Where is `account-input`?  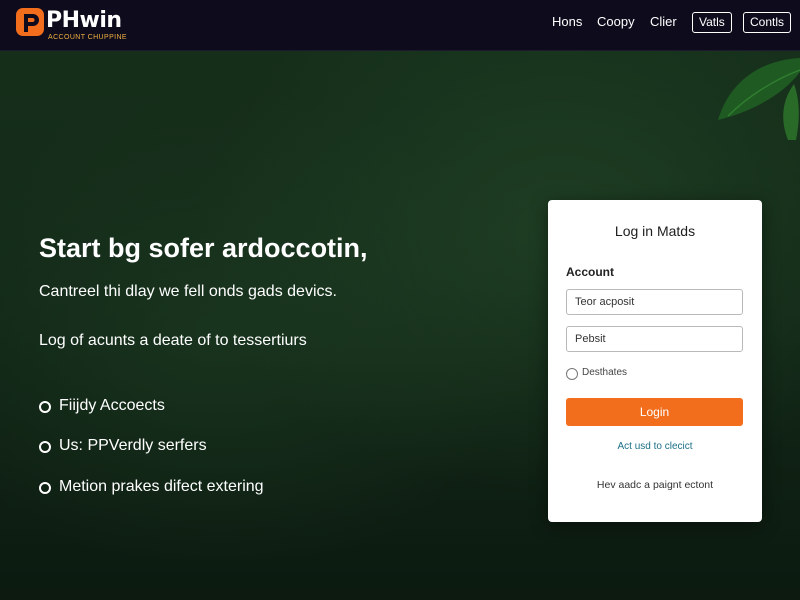 account-input is located at coordinates (654, 302).